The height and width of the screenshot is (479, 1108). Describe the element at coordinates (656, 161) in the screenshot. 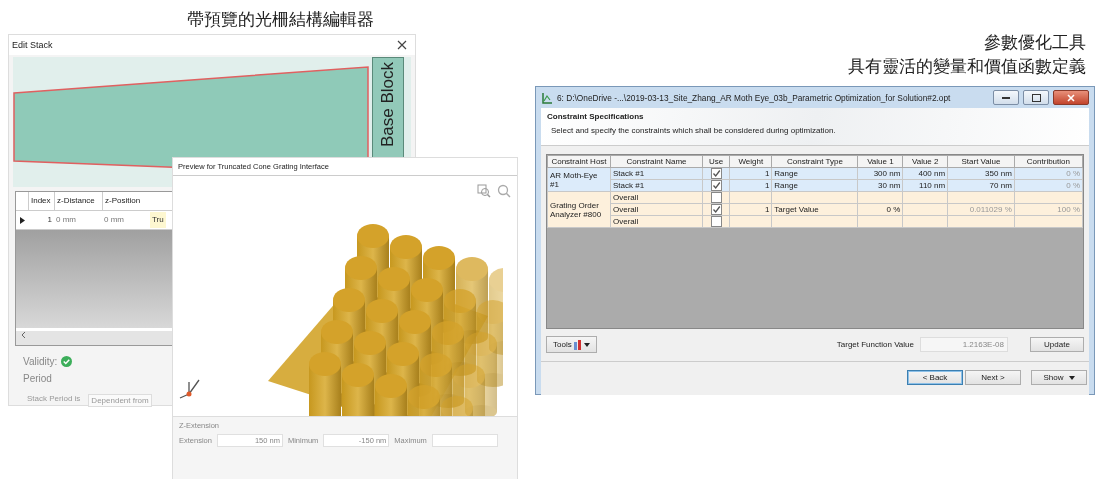

I see `column-header: Constraint Name` at that location.